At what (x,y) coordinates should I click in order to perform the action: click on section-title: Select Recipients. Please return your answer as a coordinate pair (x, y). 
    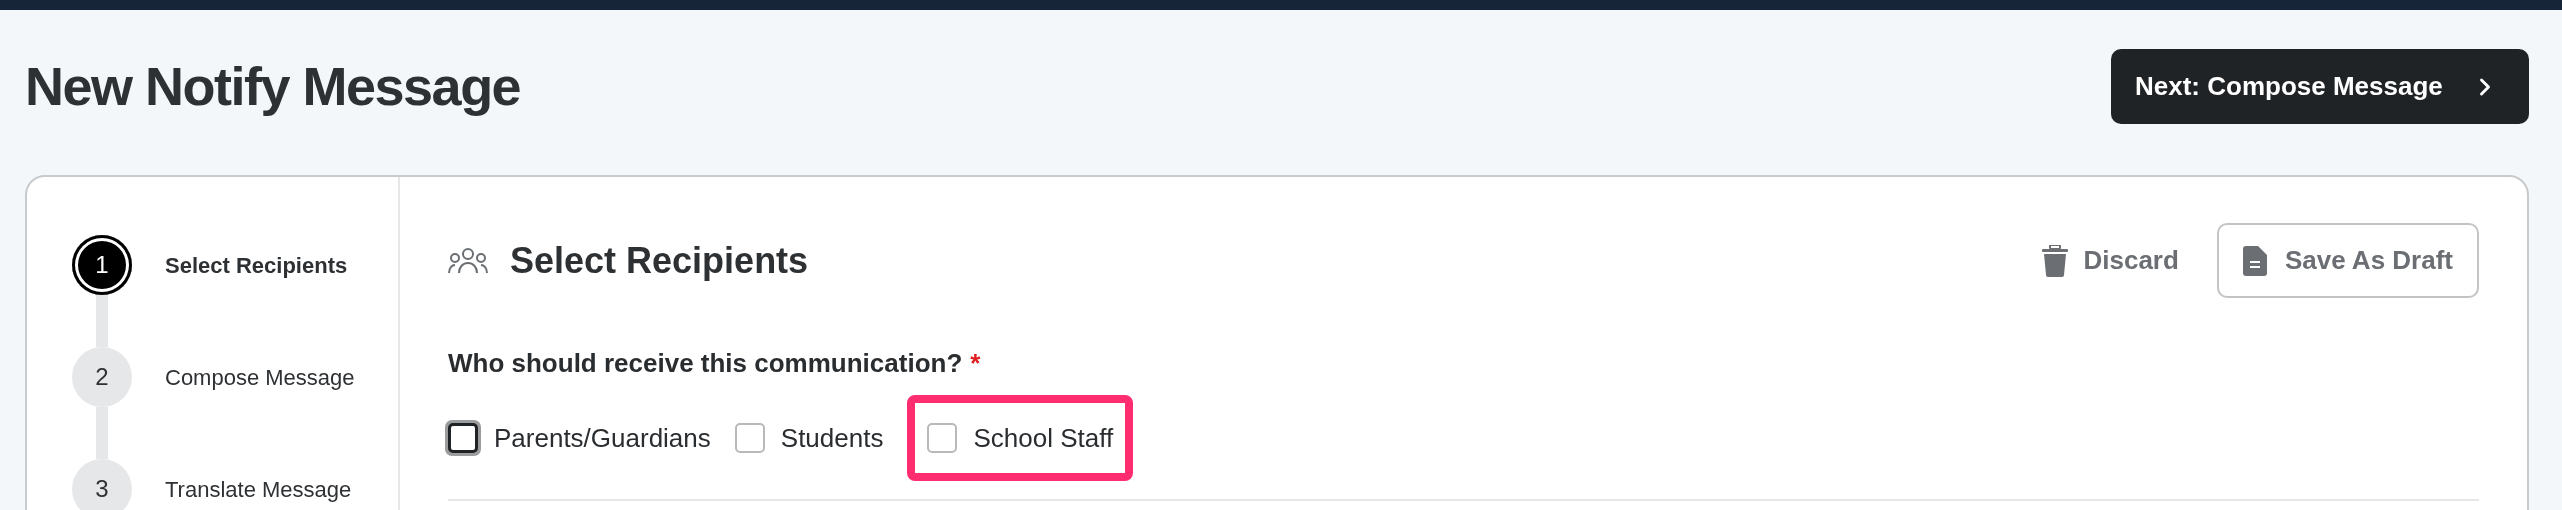
    Looking at the image, I should click on (659, 260).